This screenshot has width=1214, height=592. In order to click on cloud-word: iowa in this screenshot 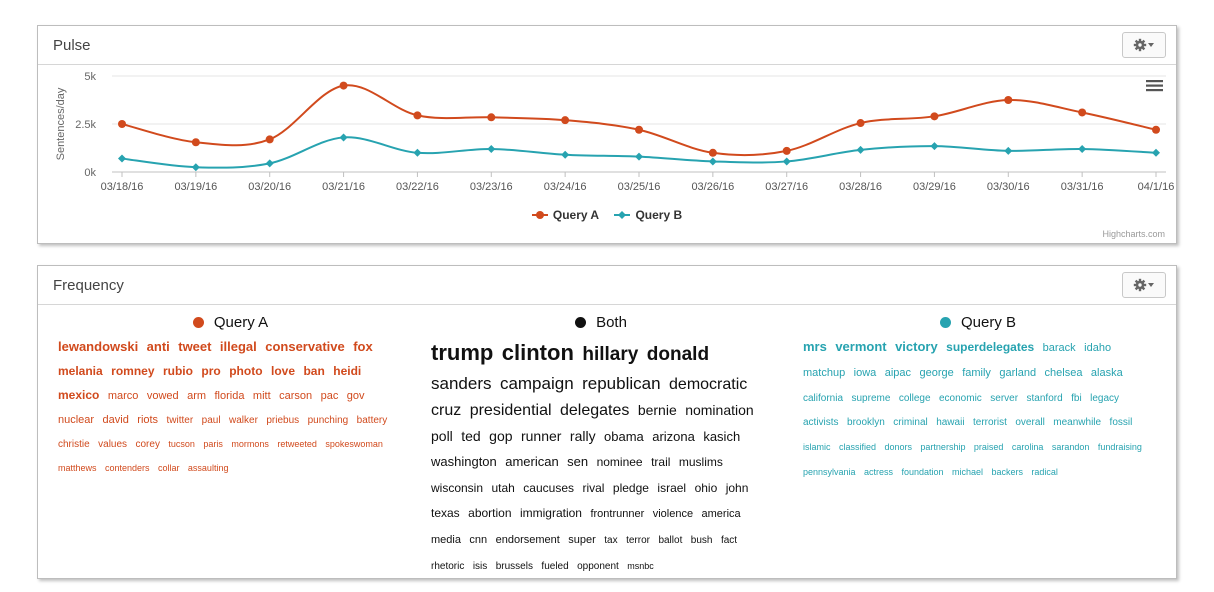, I will do `click(865, 373)`.